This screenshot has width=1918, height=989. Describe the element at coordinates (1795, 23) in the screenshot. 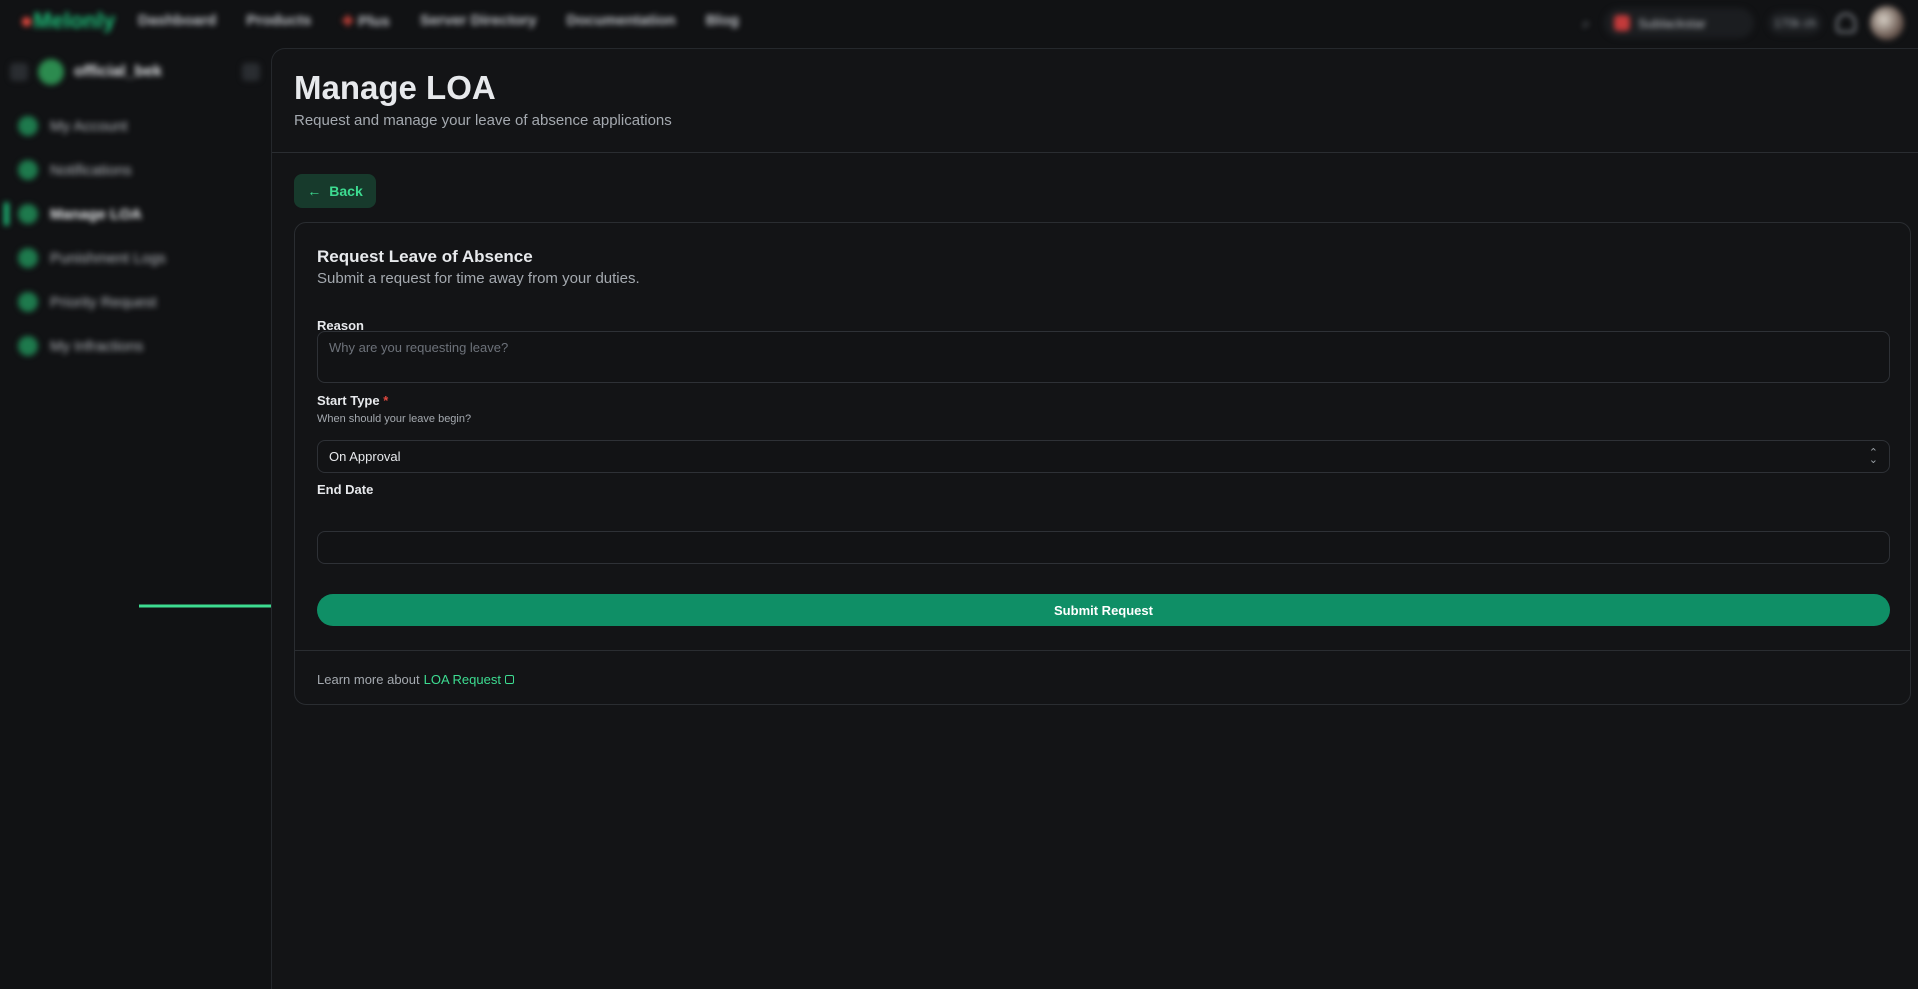

I see `status-pill: 170k ch` at that location.